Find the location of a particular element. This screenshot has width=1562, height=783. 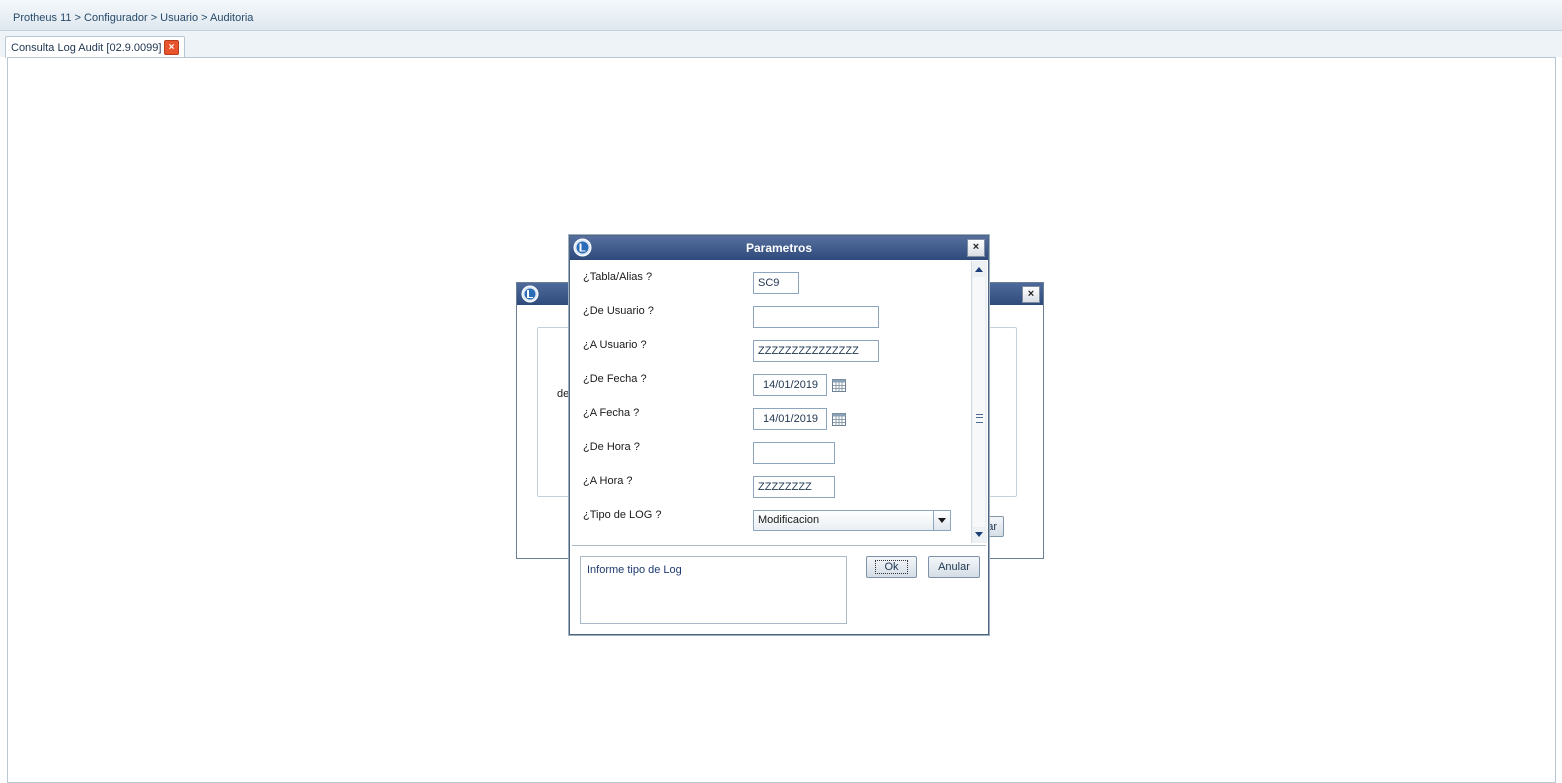

protheus-logo-icon is located at coordinates (530, 294).